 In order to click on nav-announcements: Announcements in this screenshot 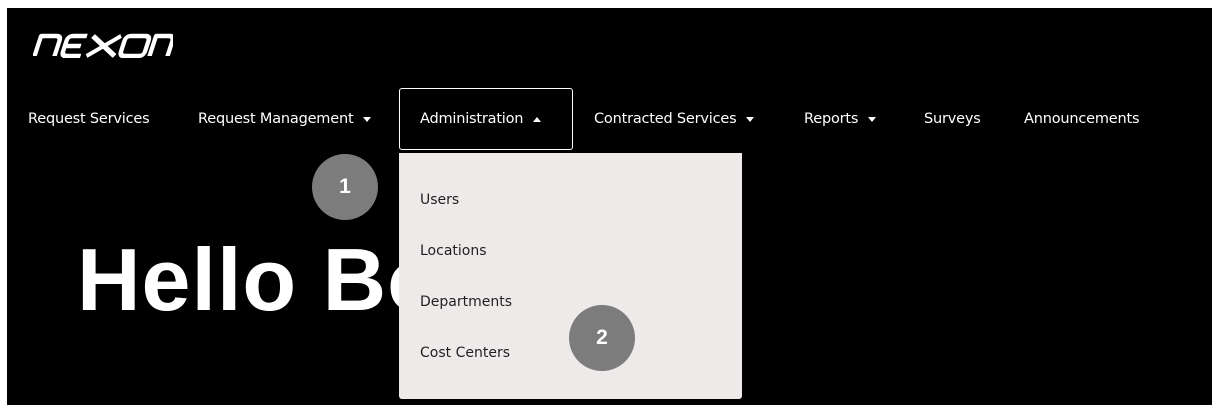, I will do `click(1082, 119)`.